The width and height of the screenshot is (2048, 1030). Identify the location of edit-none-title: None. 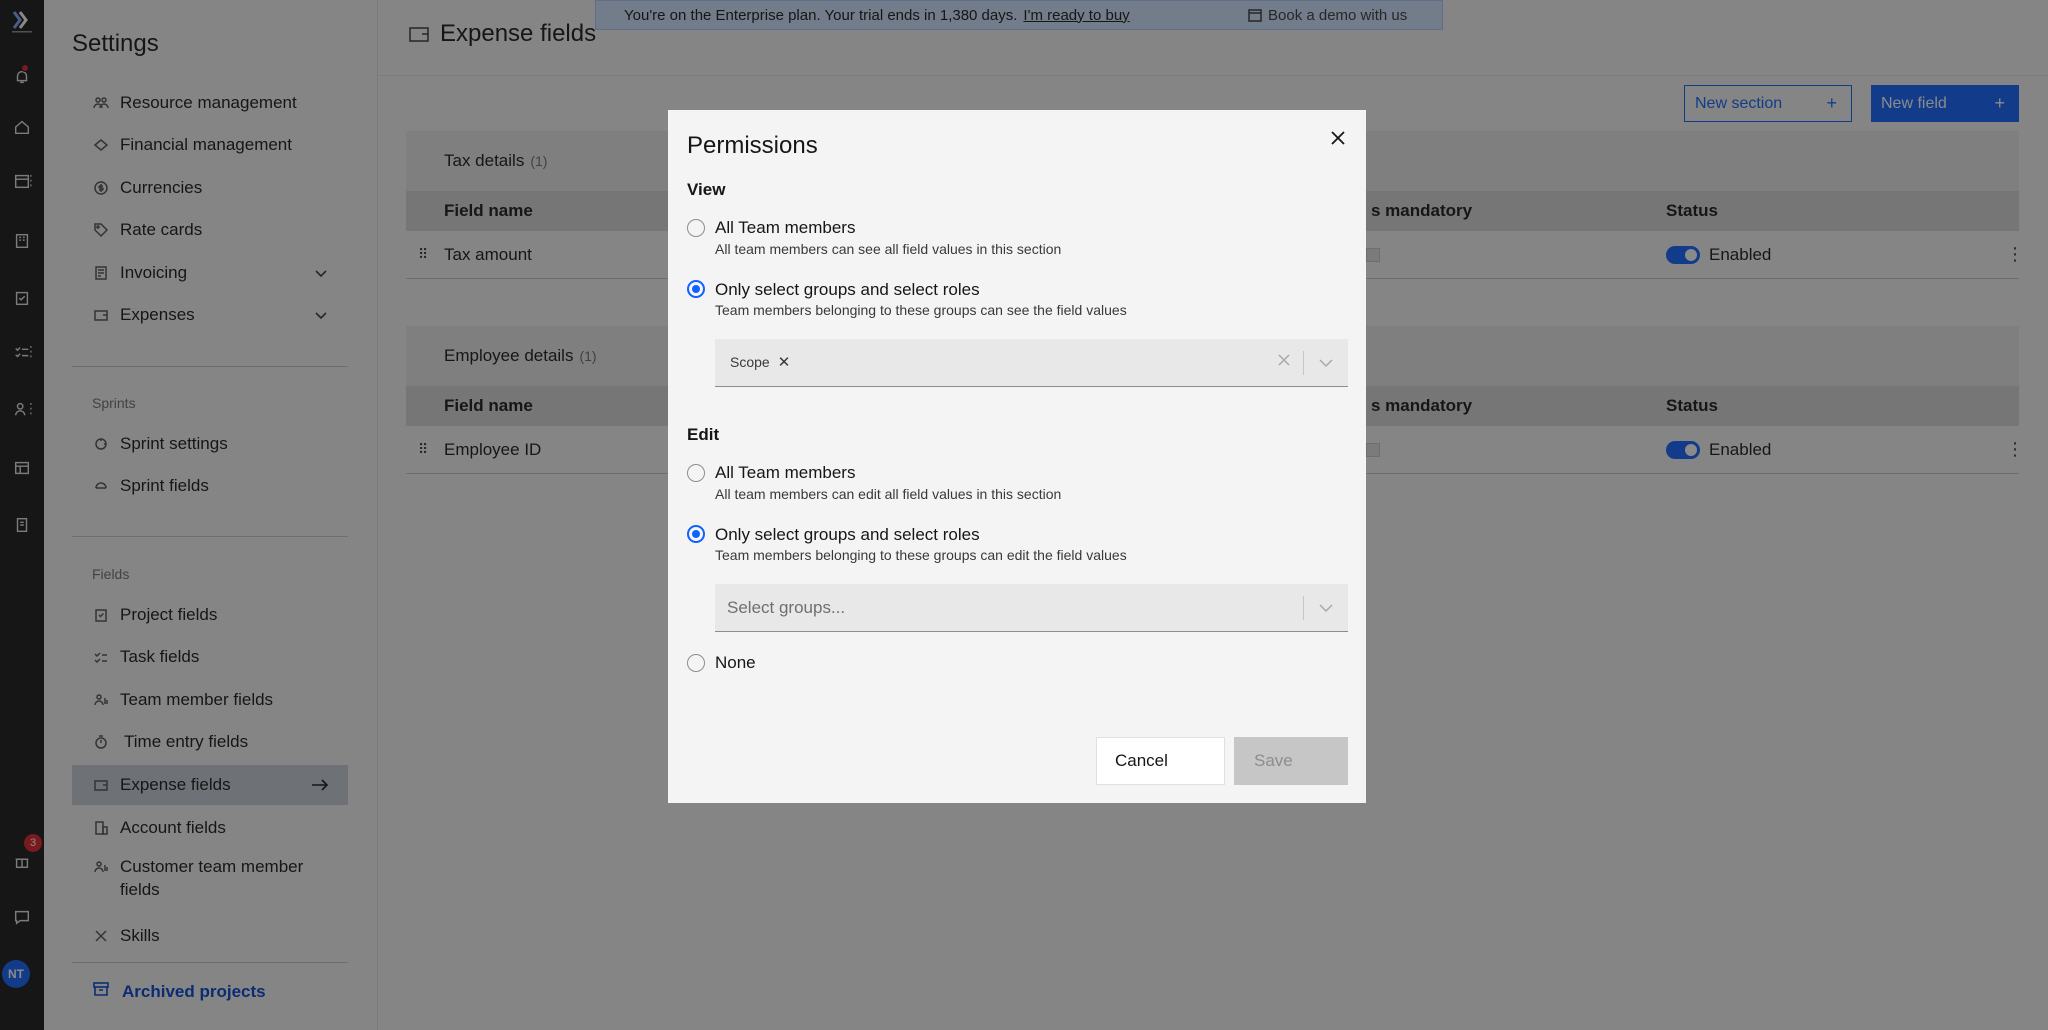
(735, 662).